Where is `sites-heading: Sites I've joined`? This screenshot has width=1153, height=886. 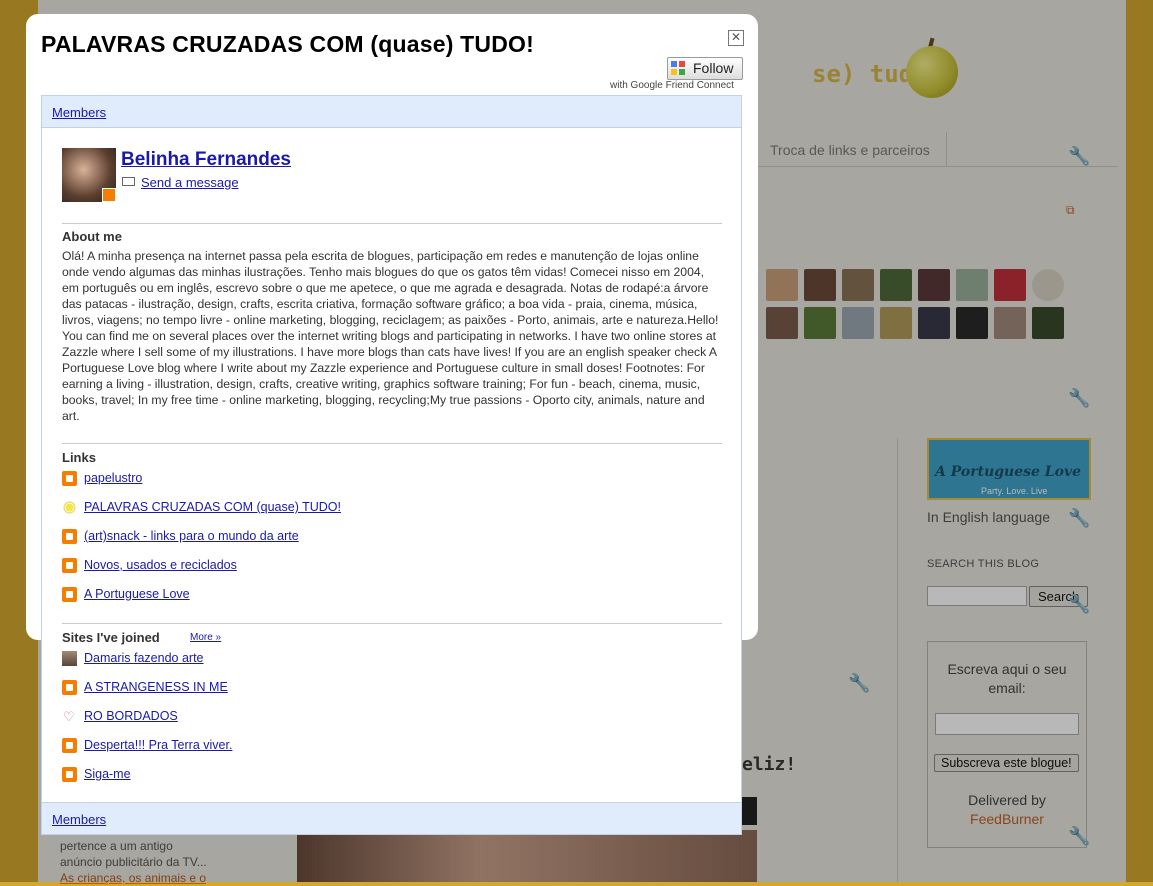
sites-heading: Sites I've joined is located at coordinates (111, 637).